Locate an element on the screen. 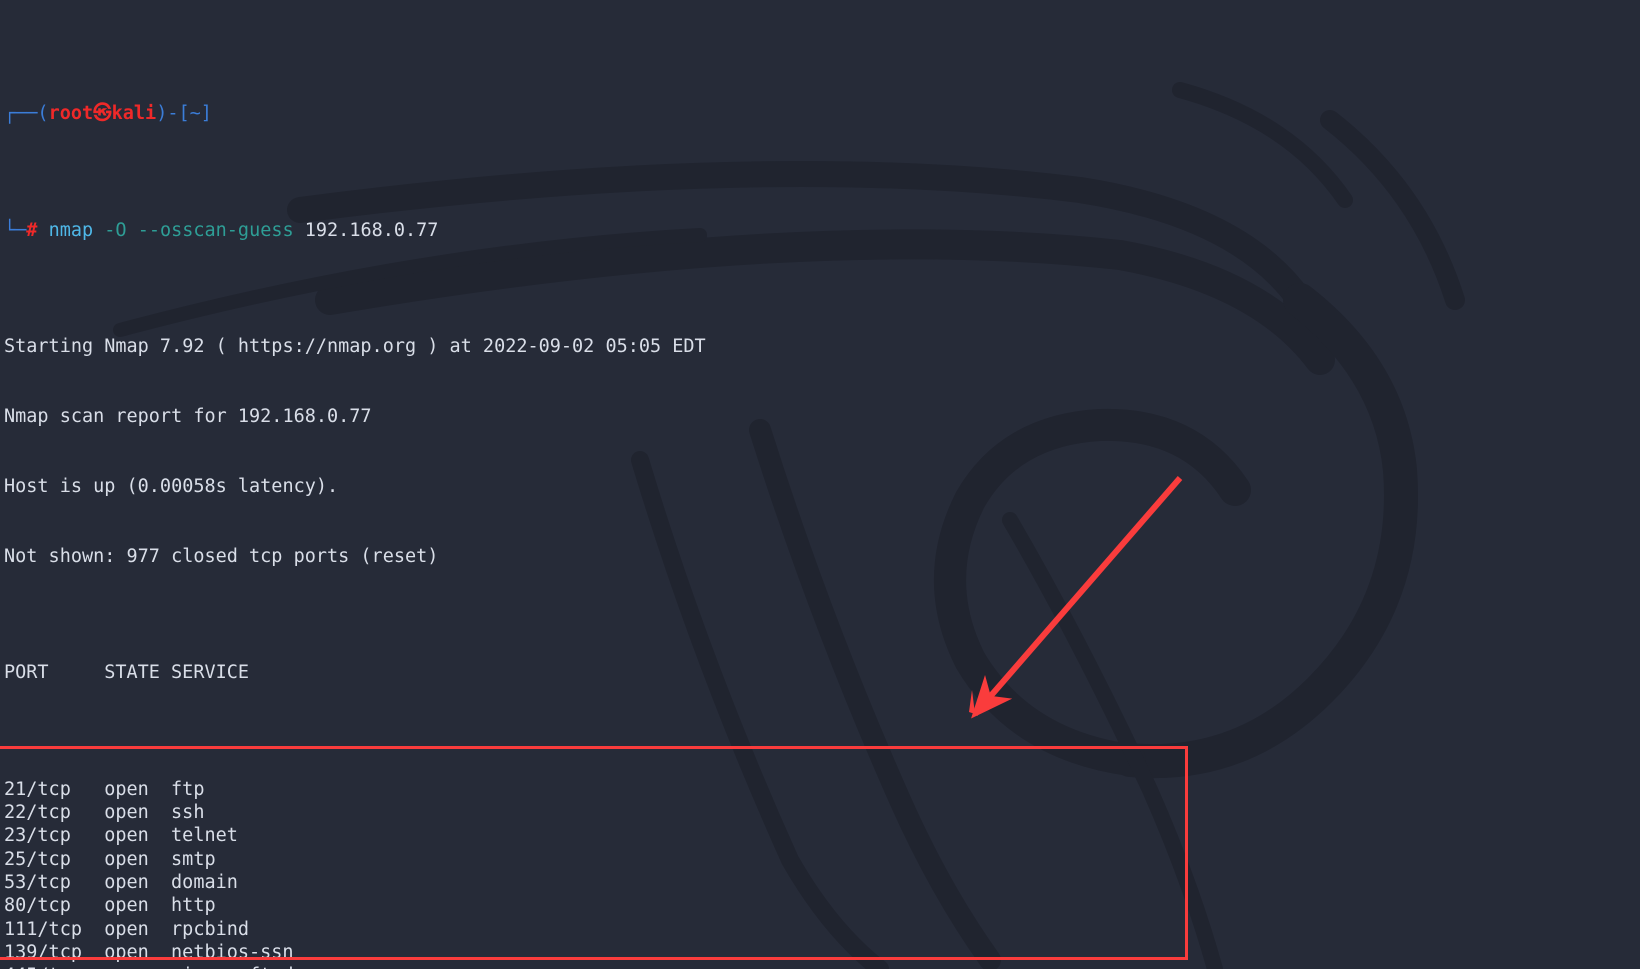 The height and width of the screenshot is (969, 1640). prompt-line-top: ┌──(root㉿kali)-[~] is located at coordinates (822, 113).